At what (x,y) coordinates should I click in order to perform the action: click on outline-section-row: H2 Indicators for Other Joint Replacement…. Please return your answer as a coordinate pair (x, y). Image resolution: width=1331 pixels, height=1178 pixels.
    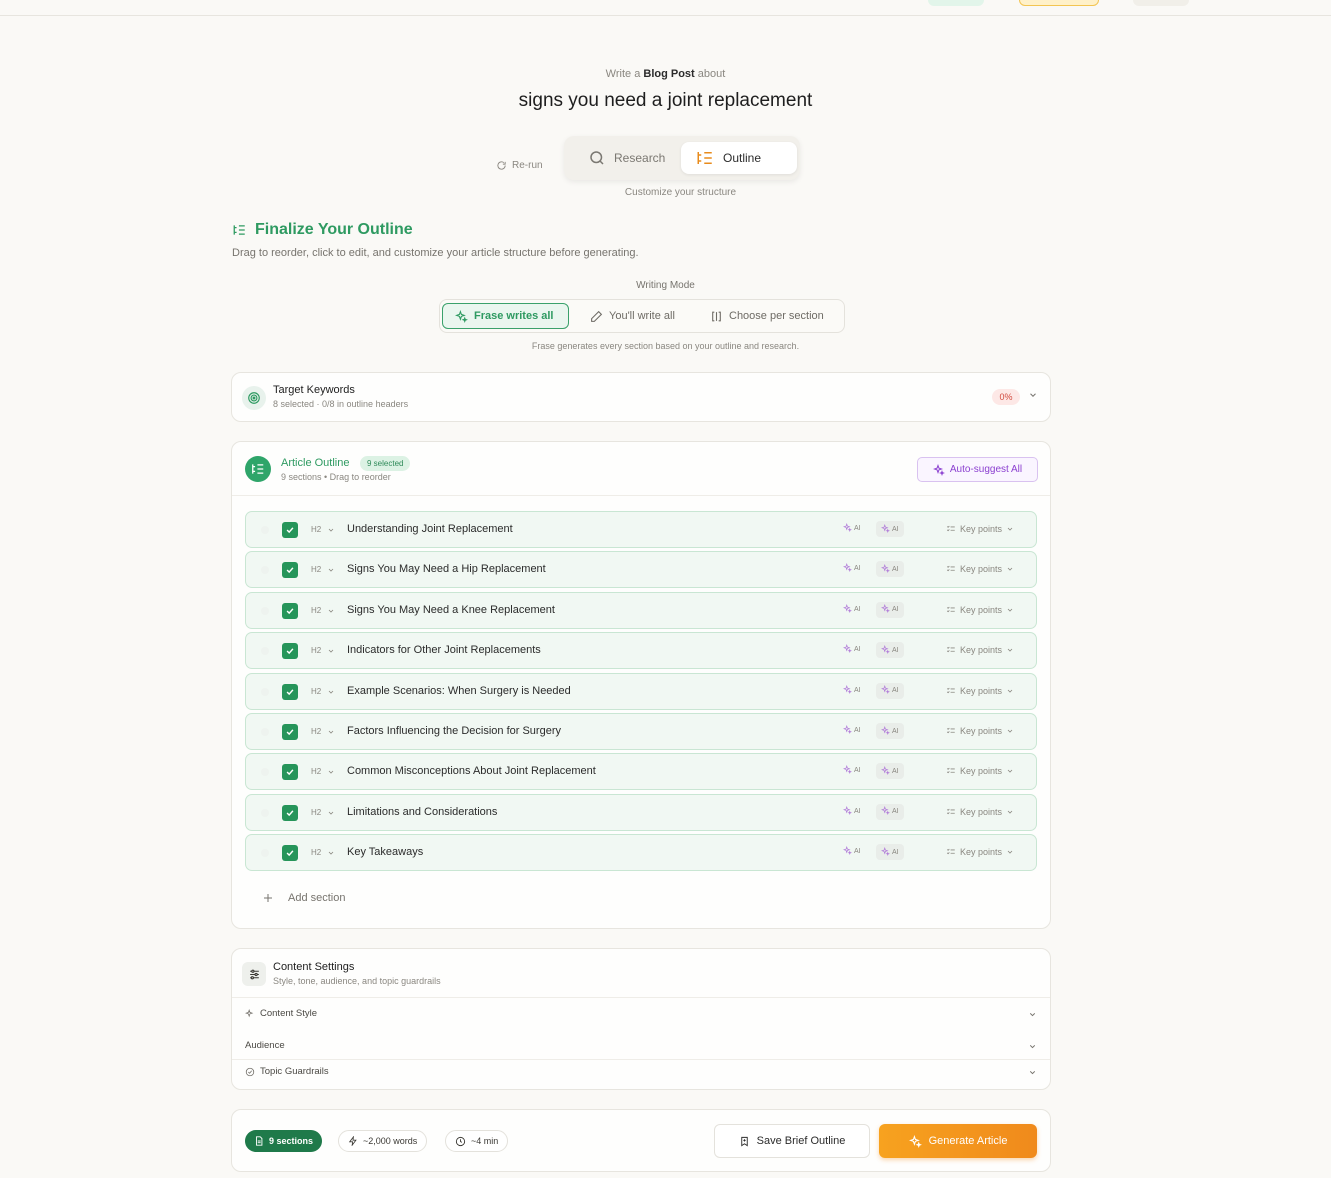
    Looking at the image, I should click on (641, 651).